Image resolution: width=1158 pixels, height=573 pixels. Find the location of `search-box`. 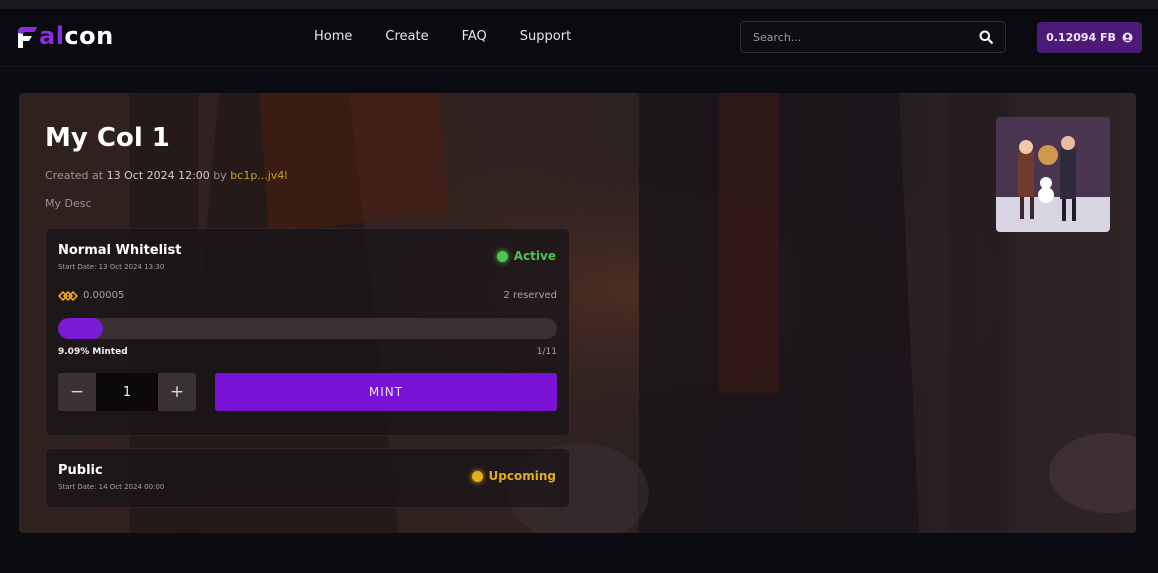

search-box is located at coordinates (873, 37).